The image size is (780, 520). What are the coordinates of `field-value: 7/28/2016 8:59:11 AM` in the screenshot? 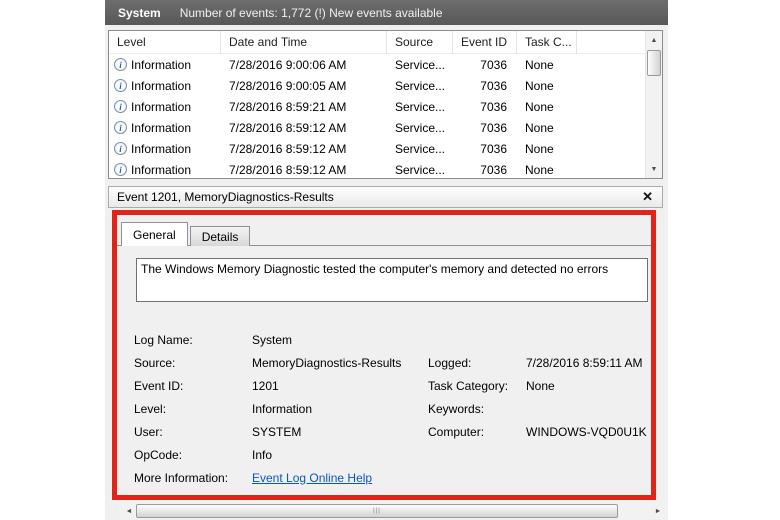 It's located at (584, 362).